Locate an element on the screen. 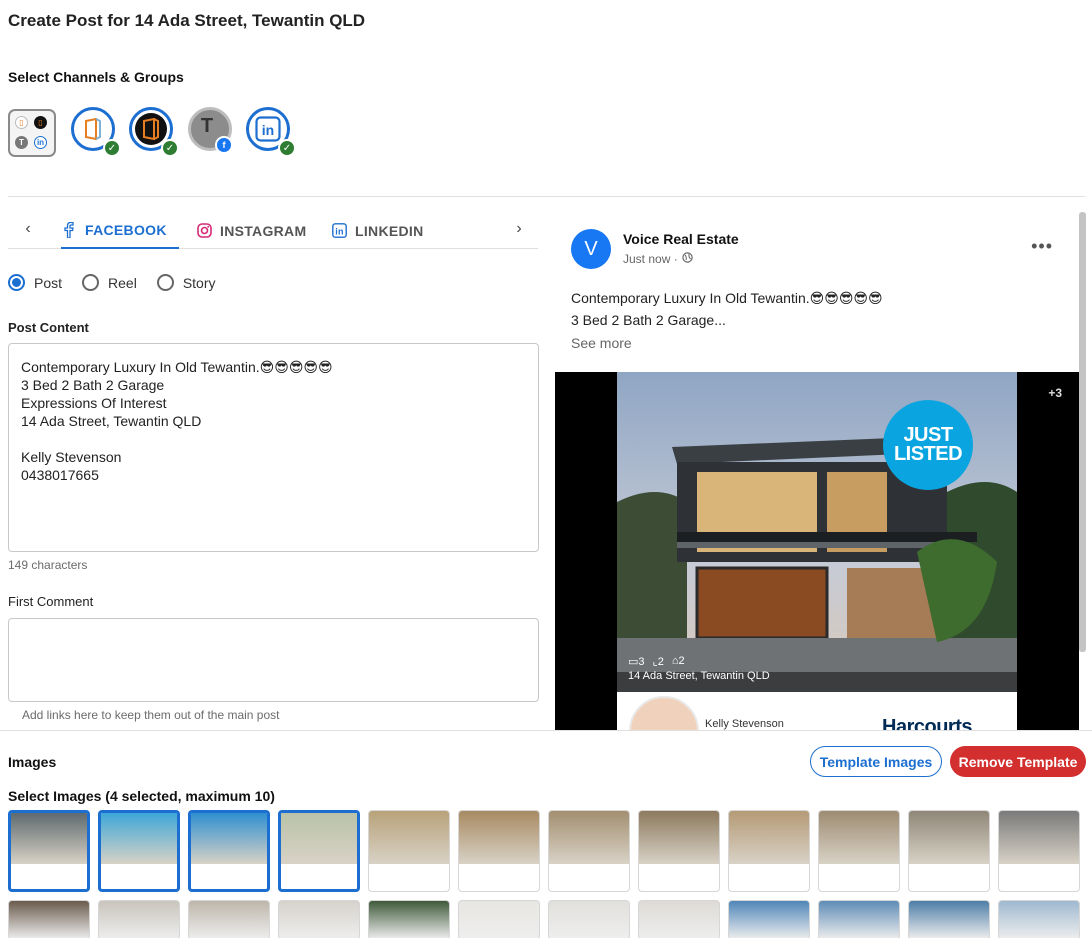 This screenshot has height=938, width=1092. property-features: ▭3 ⌞2 ⌂2 is located at coordinates (656, 661).